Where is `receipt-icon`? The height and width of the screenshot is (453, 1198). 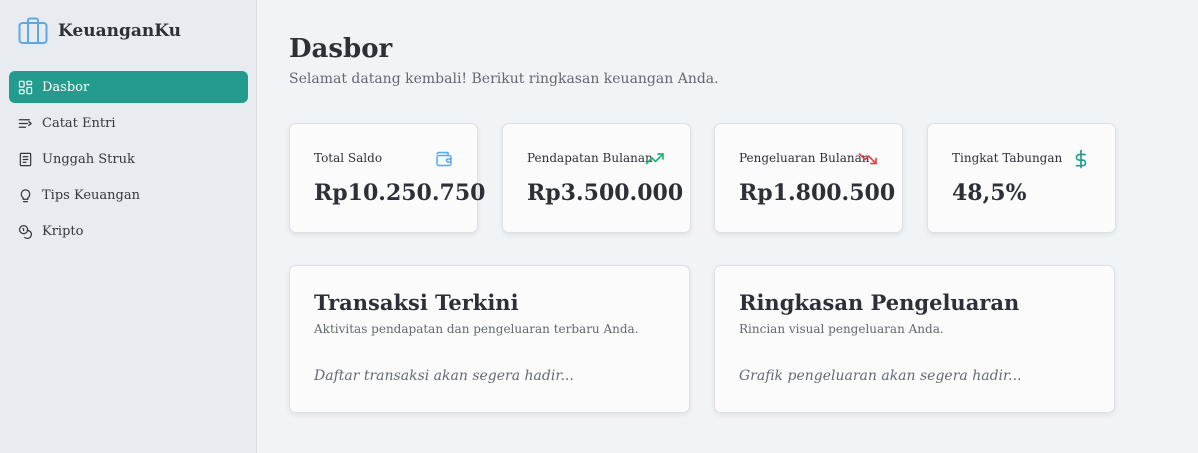
receipt-icon is located at coordinates (25, 159).